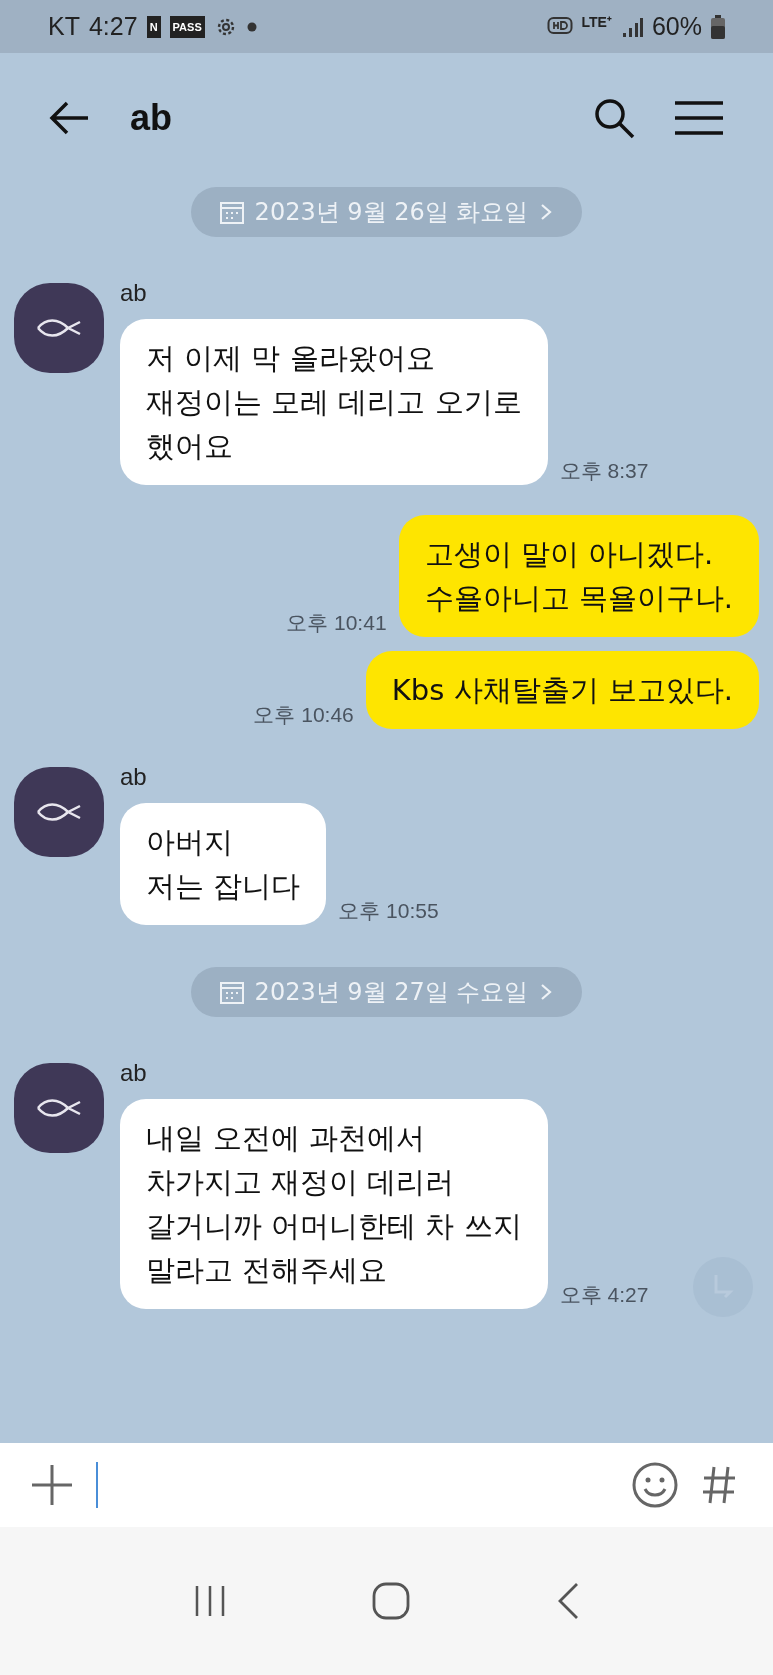 This screenshot has height=1675, width=773. I want to click on message-bubble: 고생이 말이 아니겠다. 수욜아니고 목욜이구나., so click(578, 576).